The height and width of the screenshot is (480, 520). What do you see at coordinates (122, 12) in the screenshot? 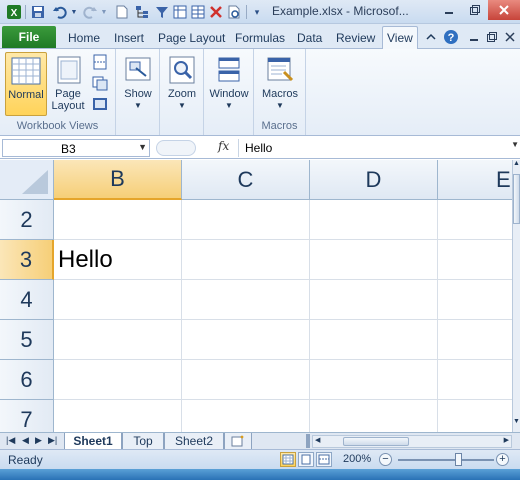
I see `new-document-icon` at bounding box center [122, 12].